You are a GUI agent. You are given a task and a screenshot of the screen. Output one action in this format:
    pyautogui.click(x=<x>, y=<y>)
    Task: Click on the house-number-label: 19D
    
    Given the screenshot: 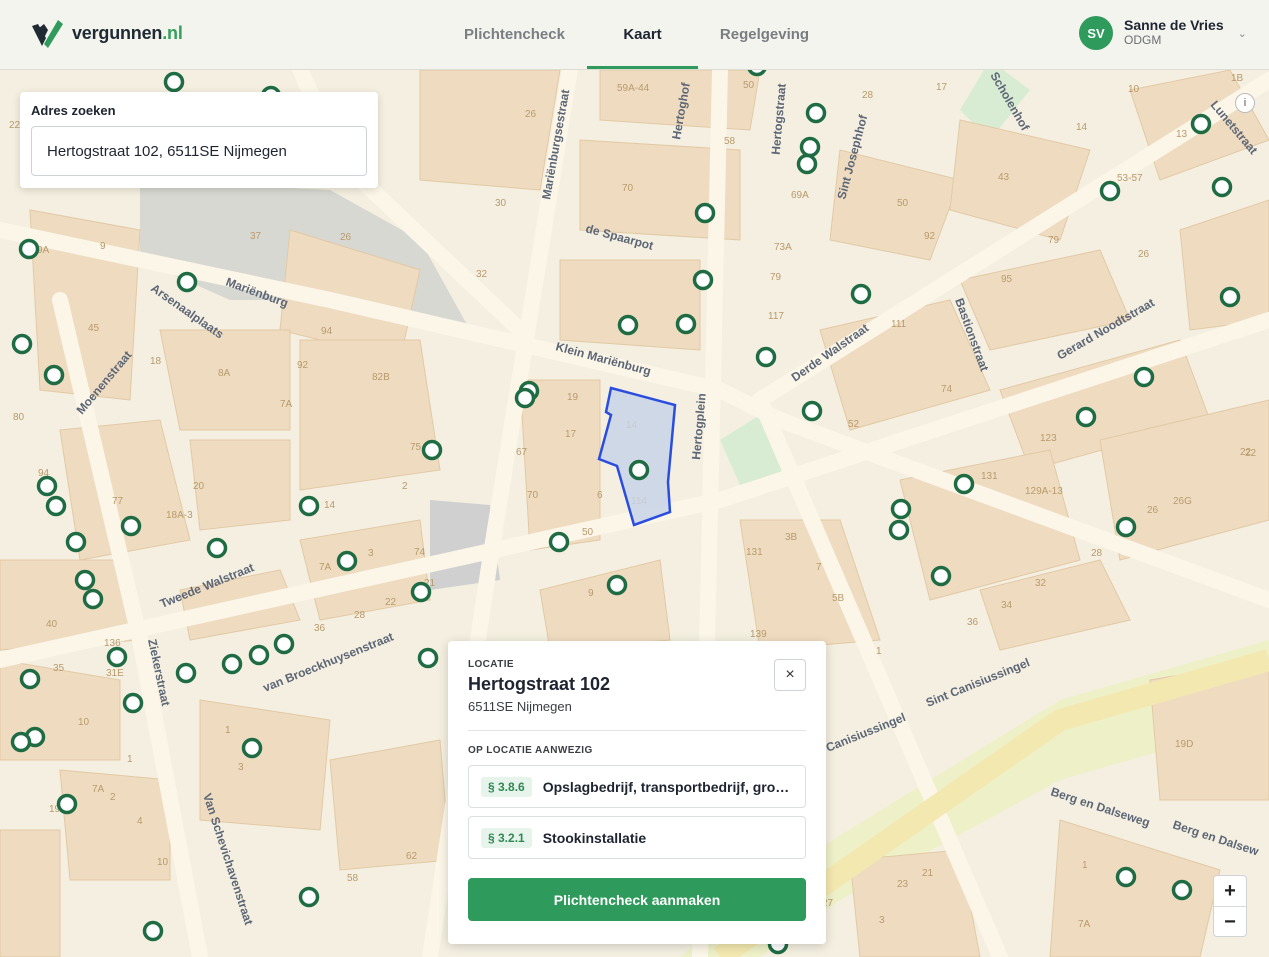 What is the action you would take?
    pyautogui.click(x=1184, y=744)
    